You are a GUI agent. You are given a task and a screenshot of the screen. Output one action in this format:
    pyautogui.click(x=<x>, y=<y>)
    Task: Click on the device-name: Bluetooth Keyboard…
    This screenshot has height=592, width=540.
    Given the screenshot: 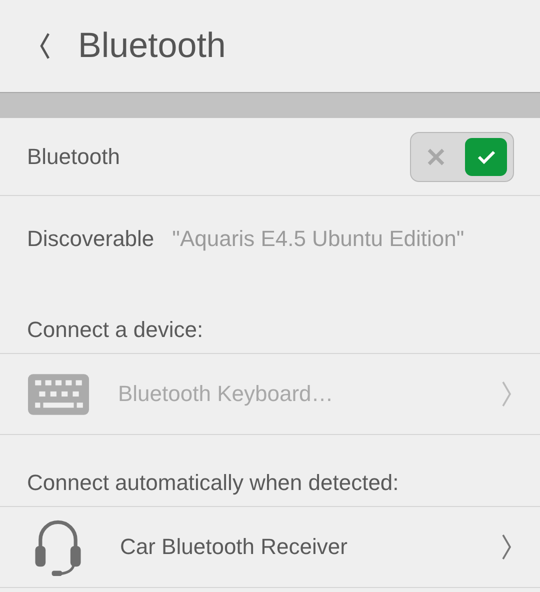 What is the action you would take?
    pyautogui.click(x=226, y=394)
    